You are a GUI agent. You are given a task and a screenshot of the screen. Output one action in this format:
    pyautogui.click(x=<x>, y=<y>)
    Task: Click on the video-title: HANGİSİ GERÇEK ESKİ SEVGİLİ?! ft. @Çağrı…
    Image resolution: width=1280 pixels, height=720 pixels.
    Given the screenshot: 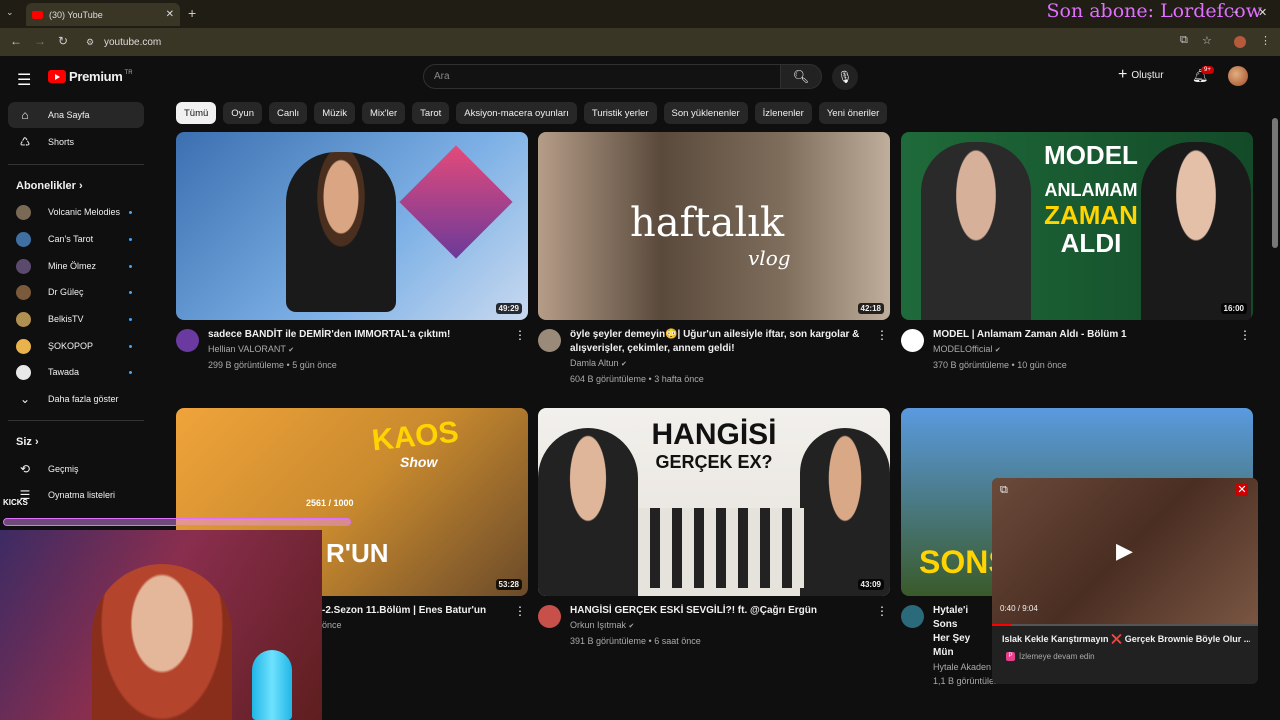 What is the action you would take?
    pyautogui.click(x=730, y=611)
    